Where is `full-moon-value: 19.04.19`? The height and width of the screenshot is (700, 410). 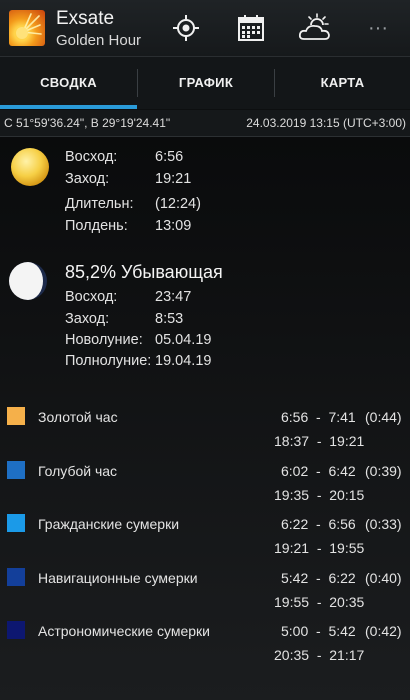 full-moon-value: 19.04.19 is located at coordinates (183, 361).